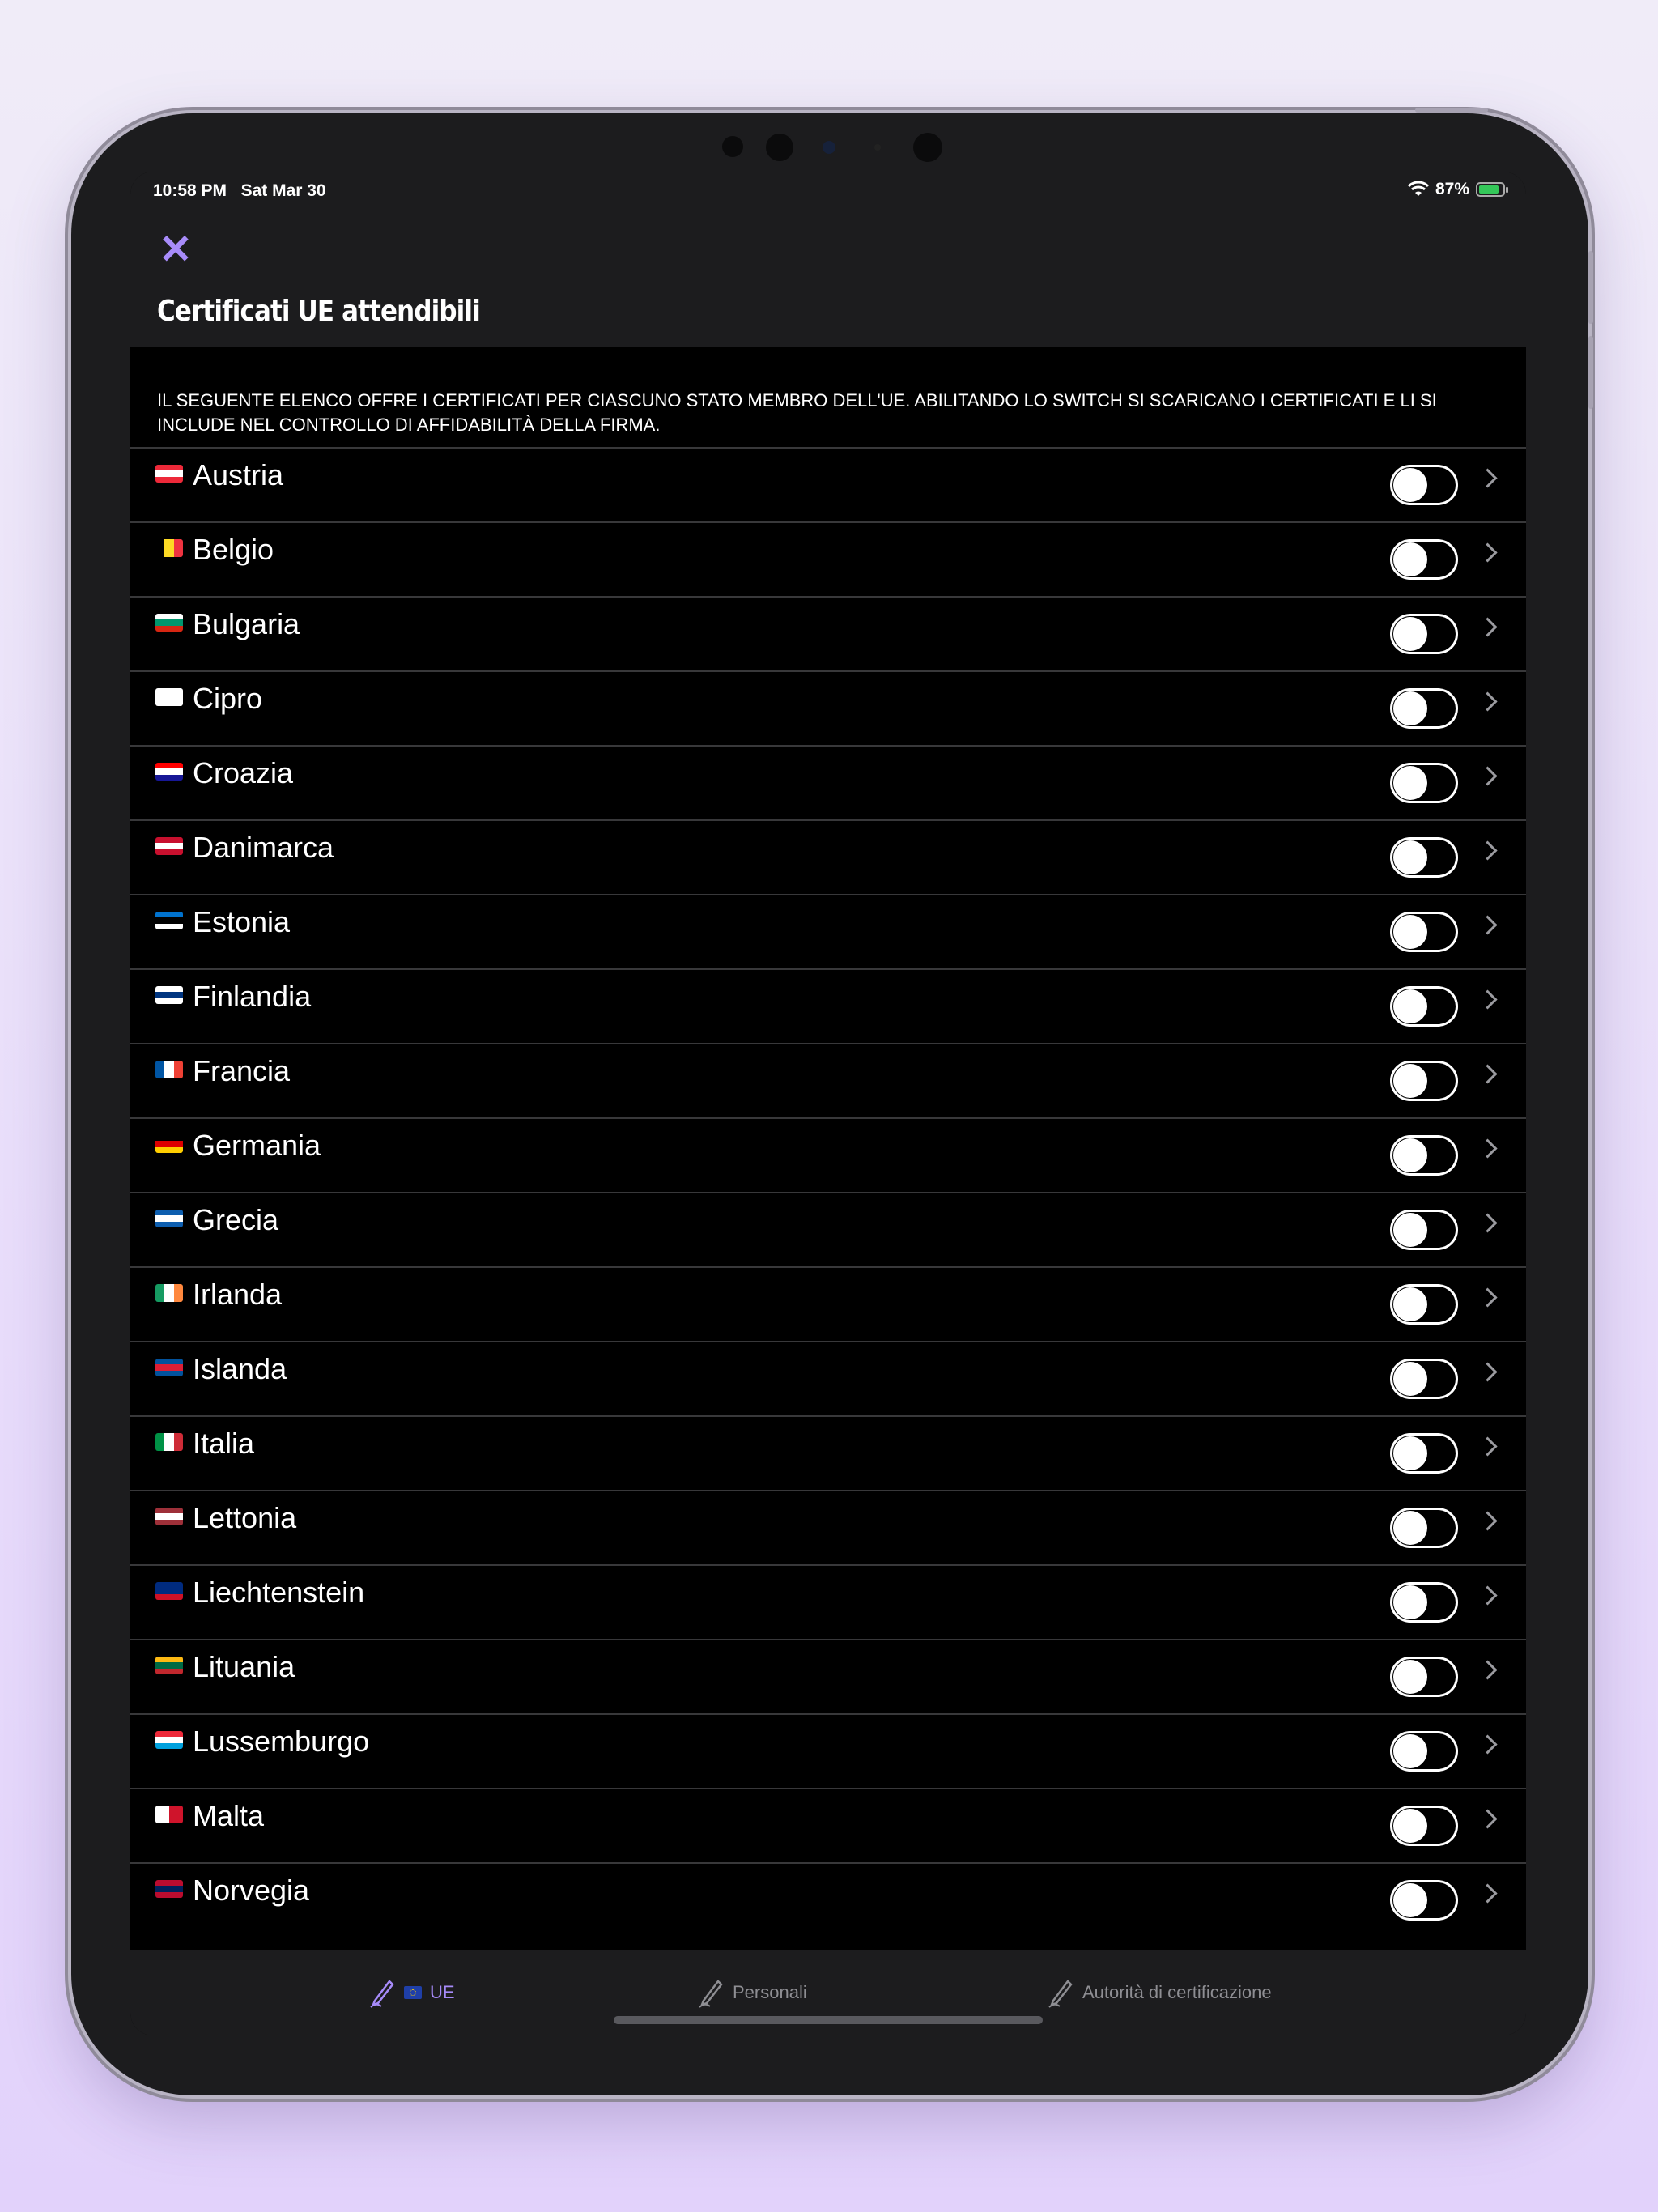 The height and width of the screenshot is (2212, 1658). What do you see at coordinates (828, 1453) in the screenshot?
I see `country-row: Italia` at bounding box center [828, 1453].